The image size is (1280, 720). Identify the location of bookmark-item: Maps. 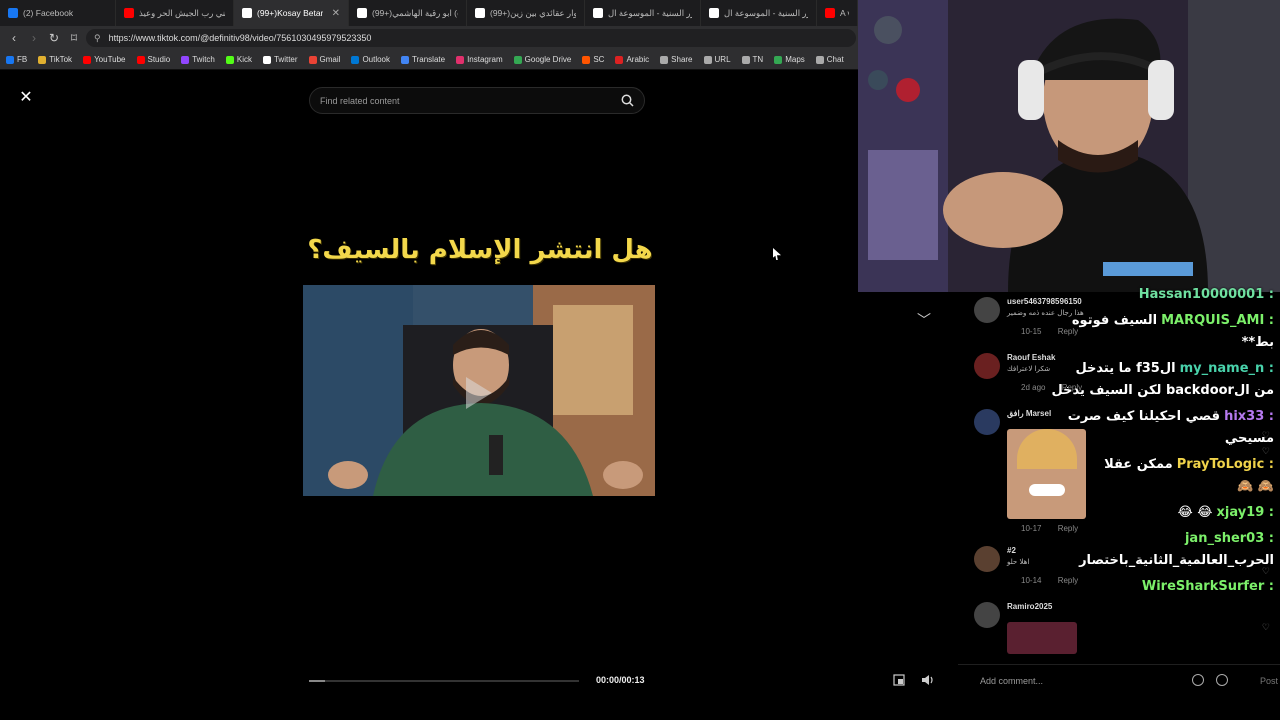
(789, 59).